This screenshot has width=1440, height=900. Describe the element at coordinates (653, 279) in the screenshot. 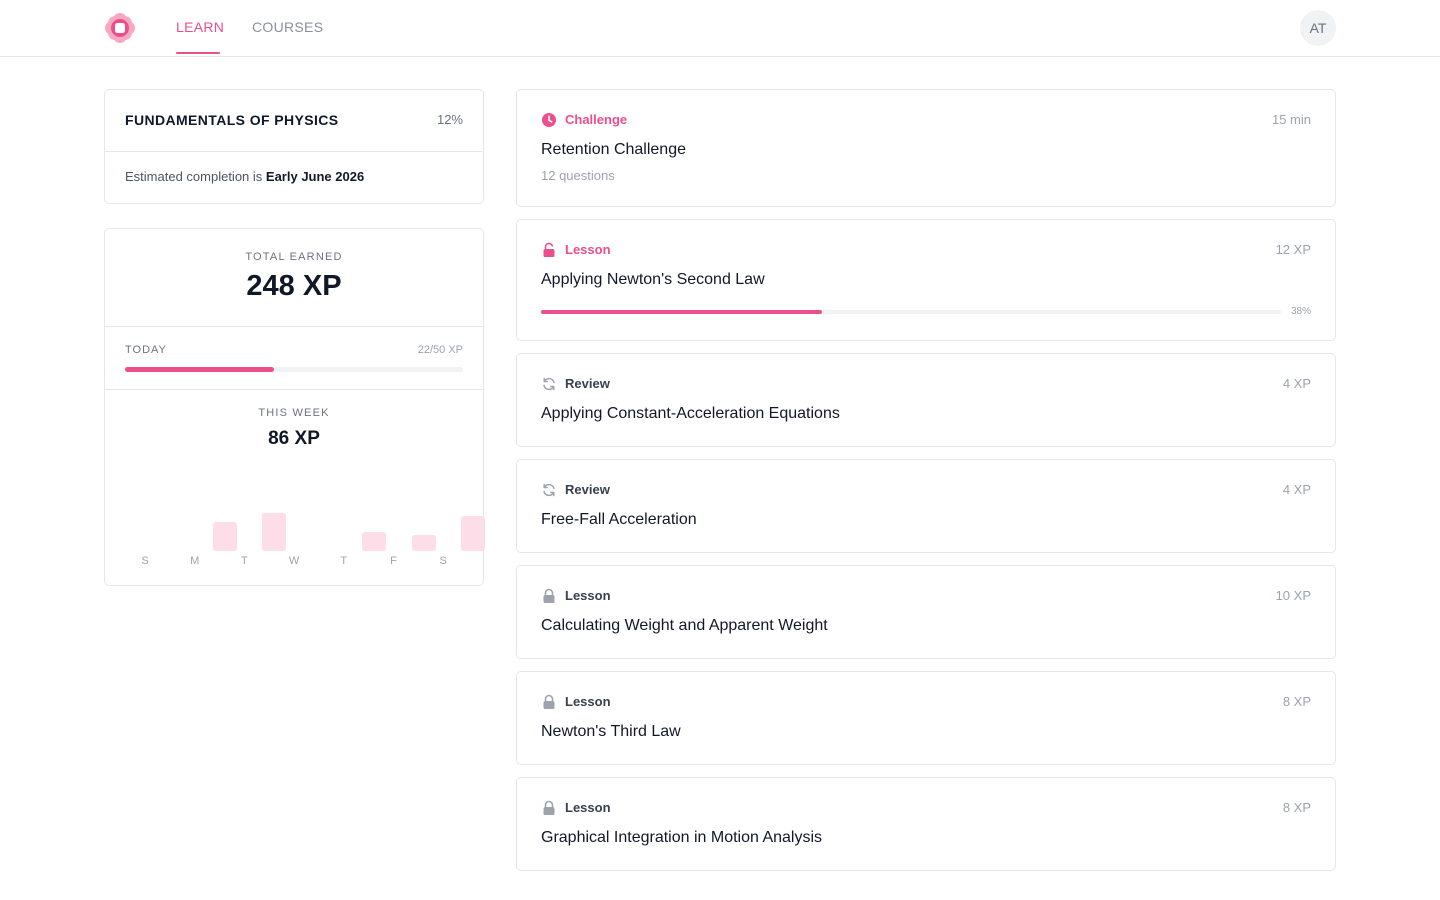

I see `item-title: Applying Newton's Second Law` at that location.